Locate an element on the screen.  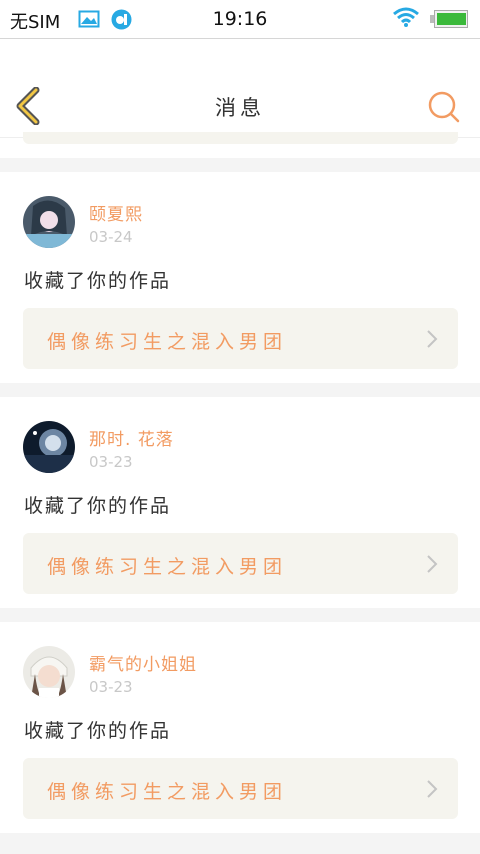
username: 霸气的小姐姐 is located at coordinates (143, 662).